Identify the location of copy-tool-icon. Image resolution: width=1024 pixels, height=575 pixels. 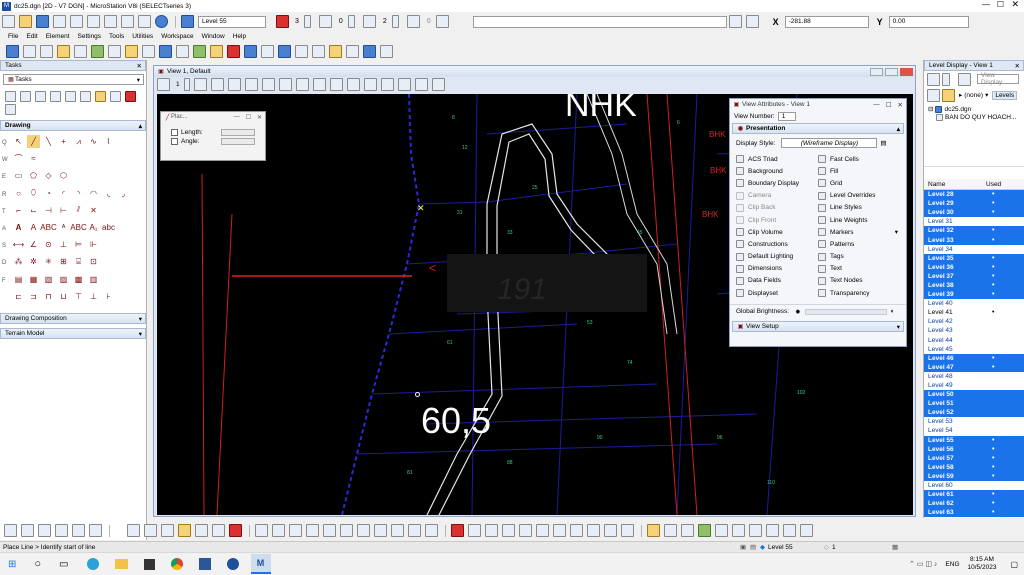
(150, 530).